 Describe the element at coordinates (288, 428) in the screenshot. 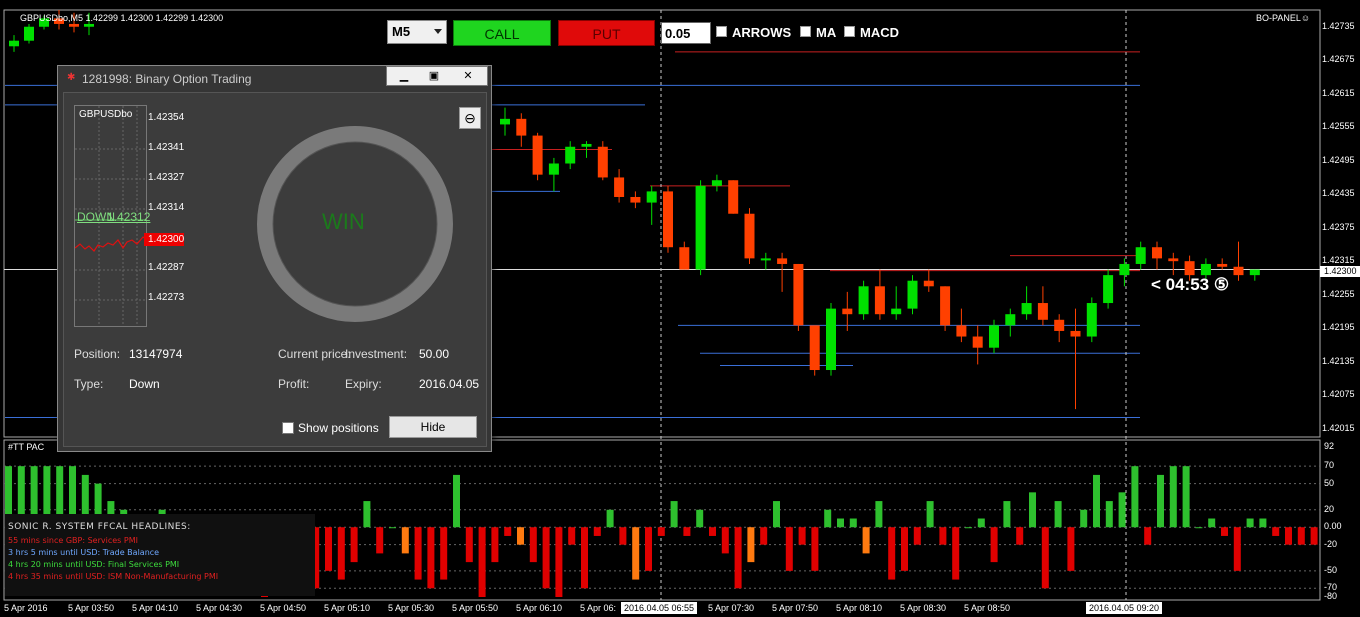

I see `show-positions-checkbox` at that location.